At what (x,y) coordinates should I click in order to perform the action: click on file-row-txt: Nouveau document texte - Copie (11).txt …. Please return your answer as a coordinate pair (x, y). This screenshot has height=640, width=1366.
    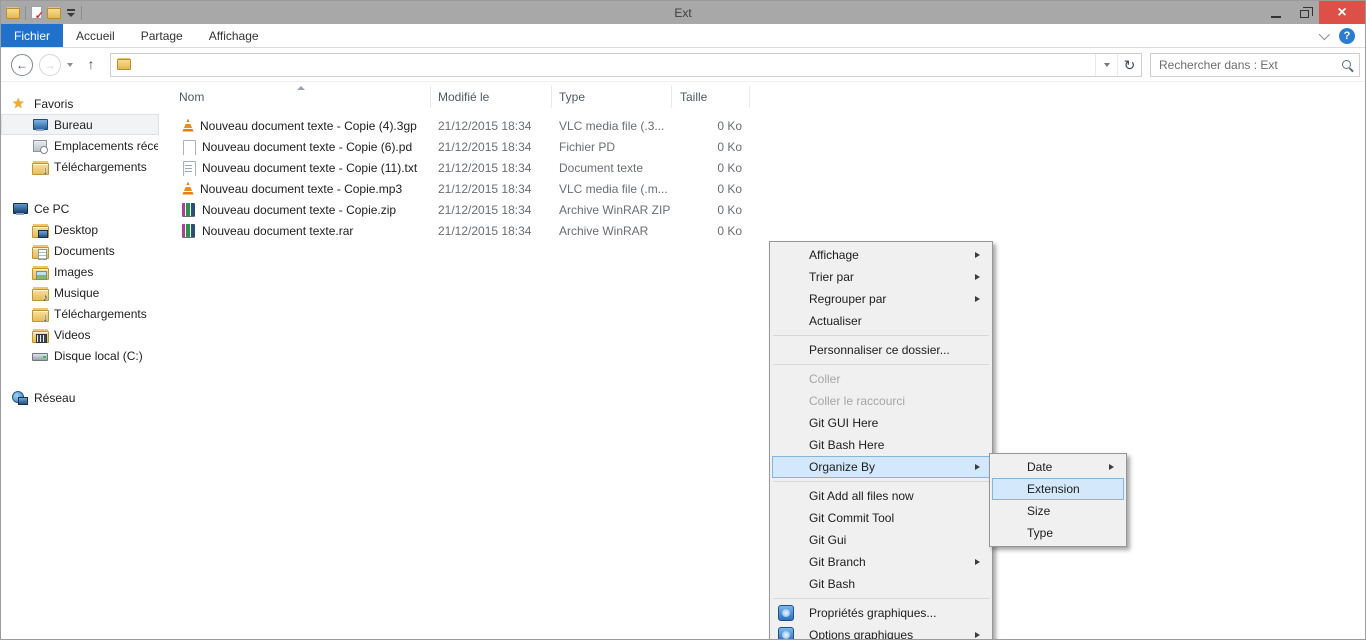
    Looking at the image, I should click on (464, 167).